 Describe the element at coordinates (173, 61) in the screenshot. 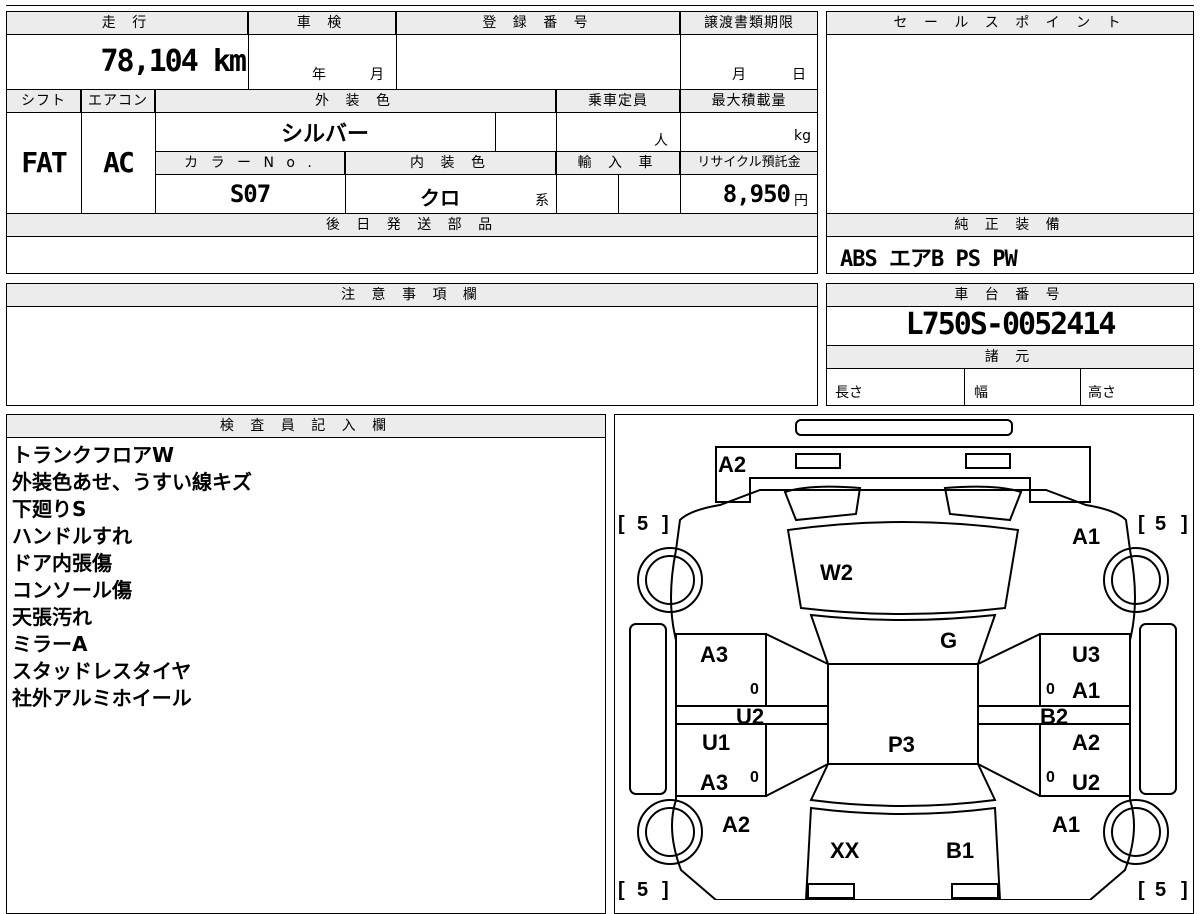

I see `mileage-value: 78,104 km` at that location.